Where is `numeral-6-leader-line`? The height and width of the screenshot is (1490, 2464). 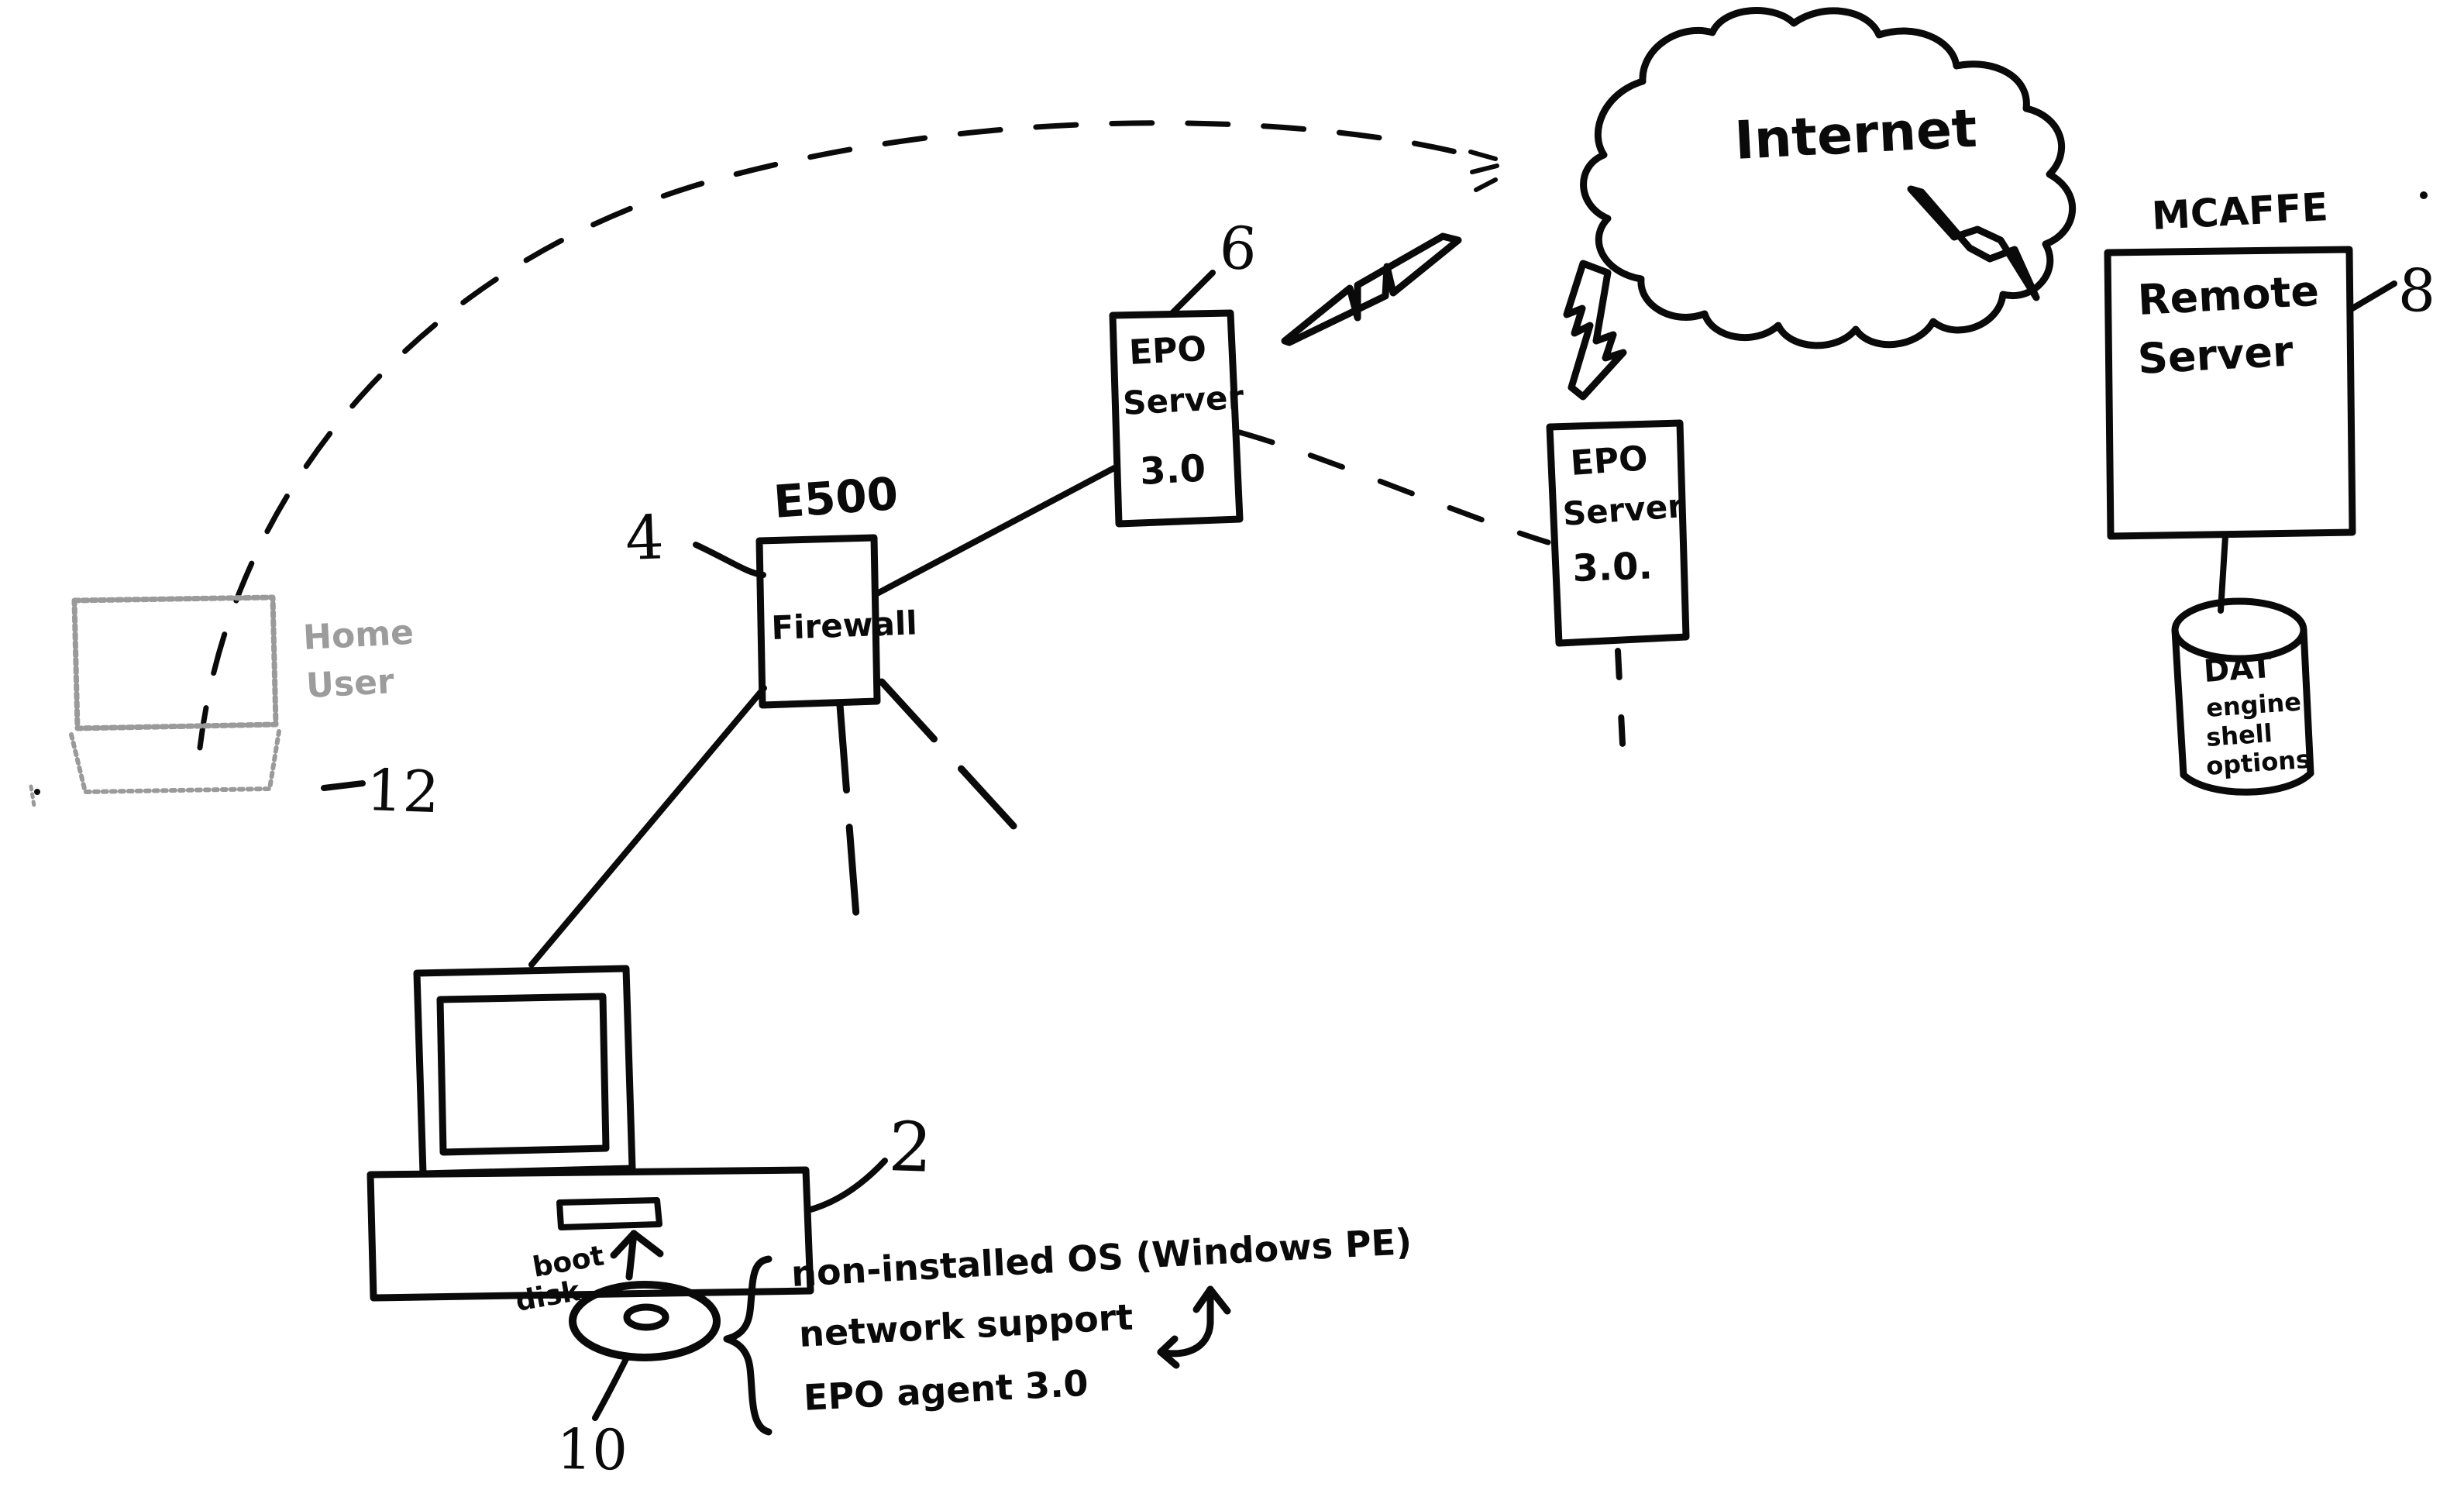 numeral-6-leader-line is located at coordinates (1192, 293).